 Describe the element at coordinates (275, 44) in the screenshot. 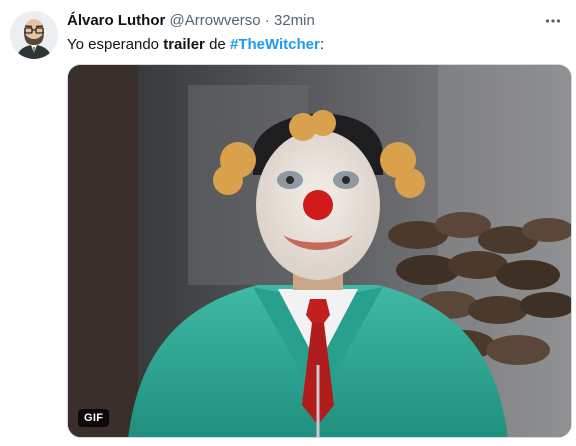

I see `hashtag-link: #TheWitcher` at that location.